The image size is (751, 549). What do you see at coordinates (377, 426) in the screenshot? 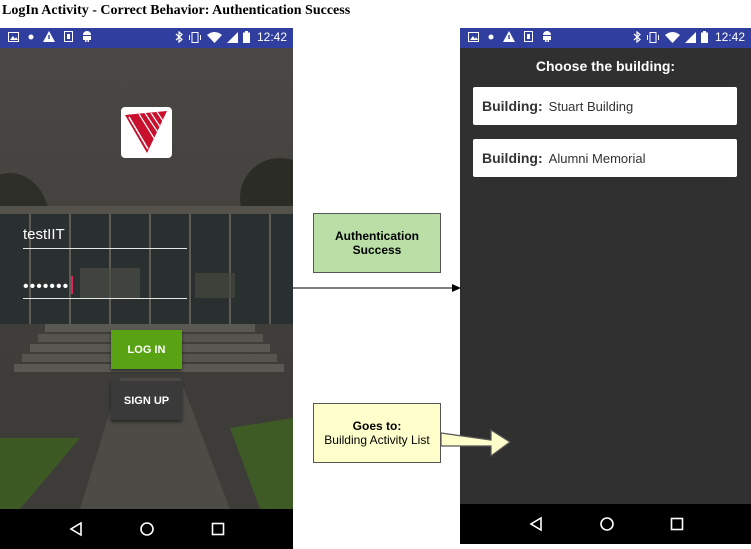
I see `goes-note-line1: Goes to:` at bounding box center [377, 426].